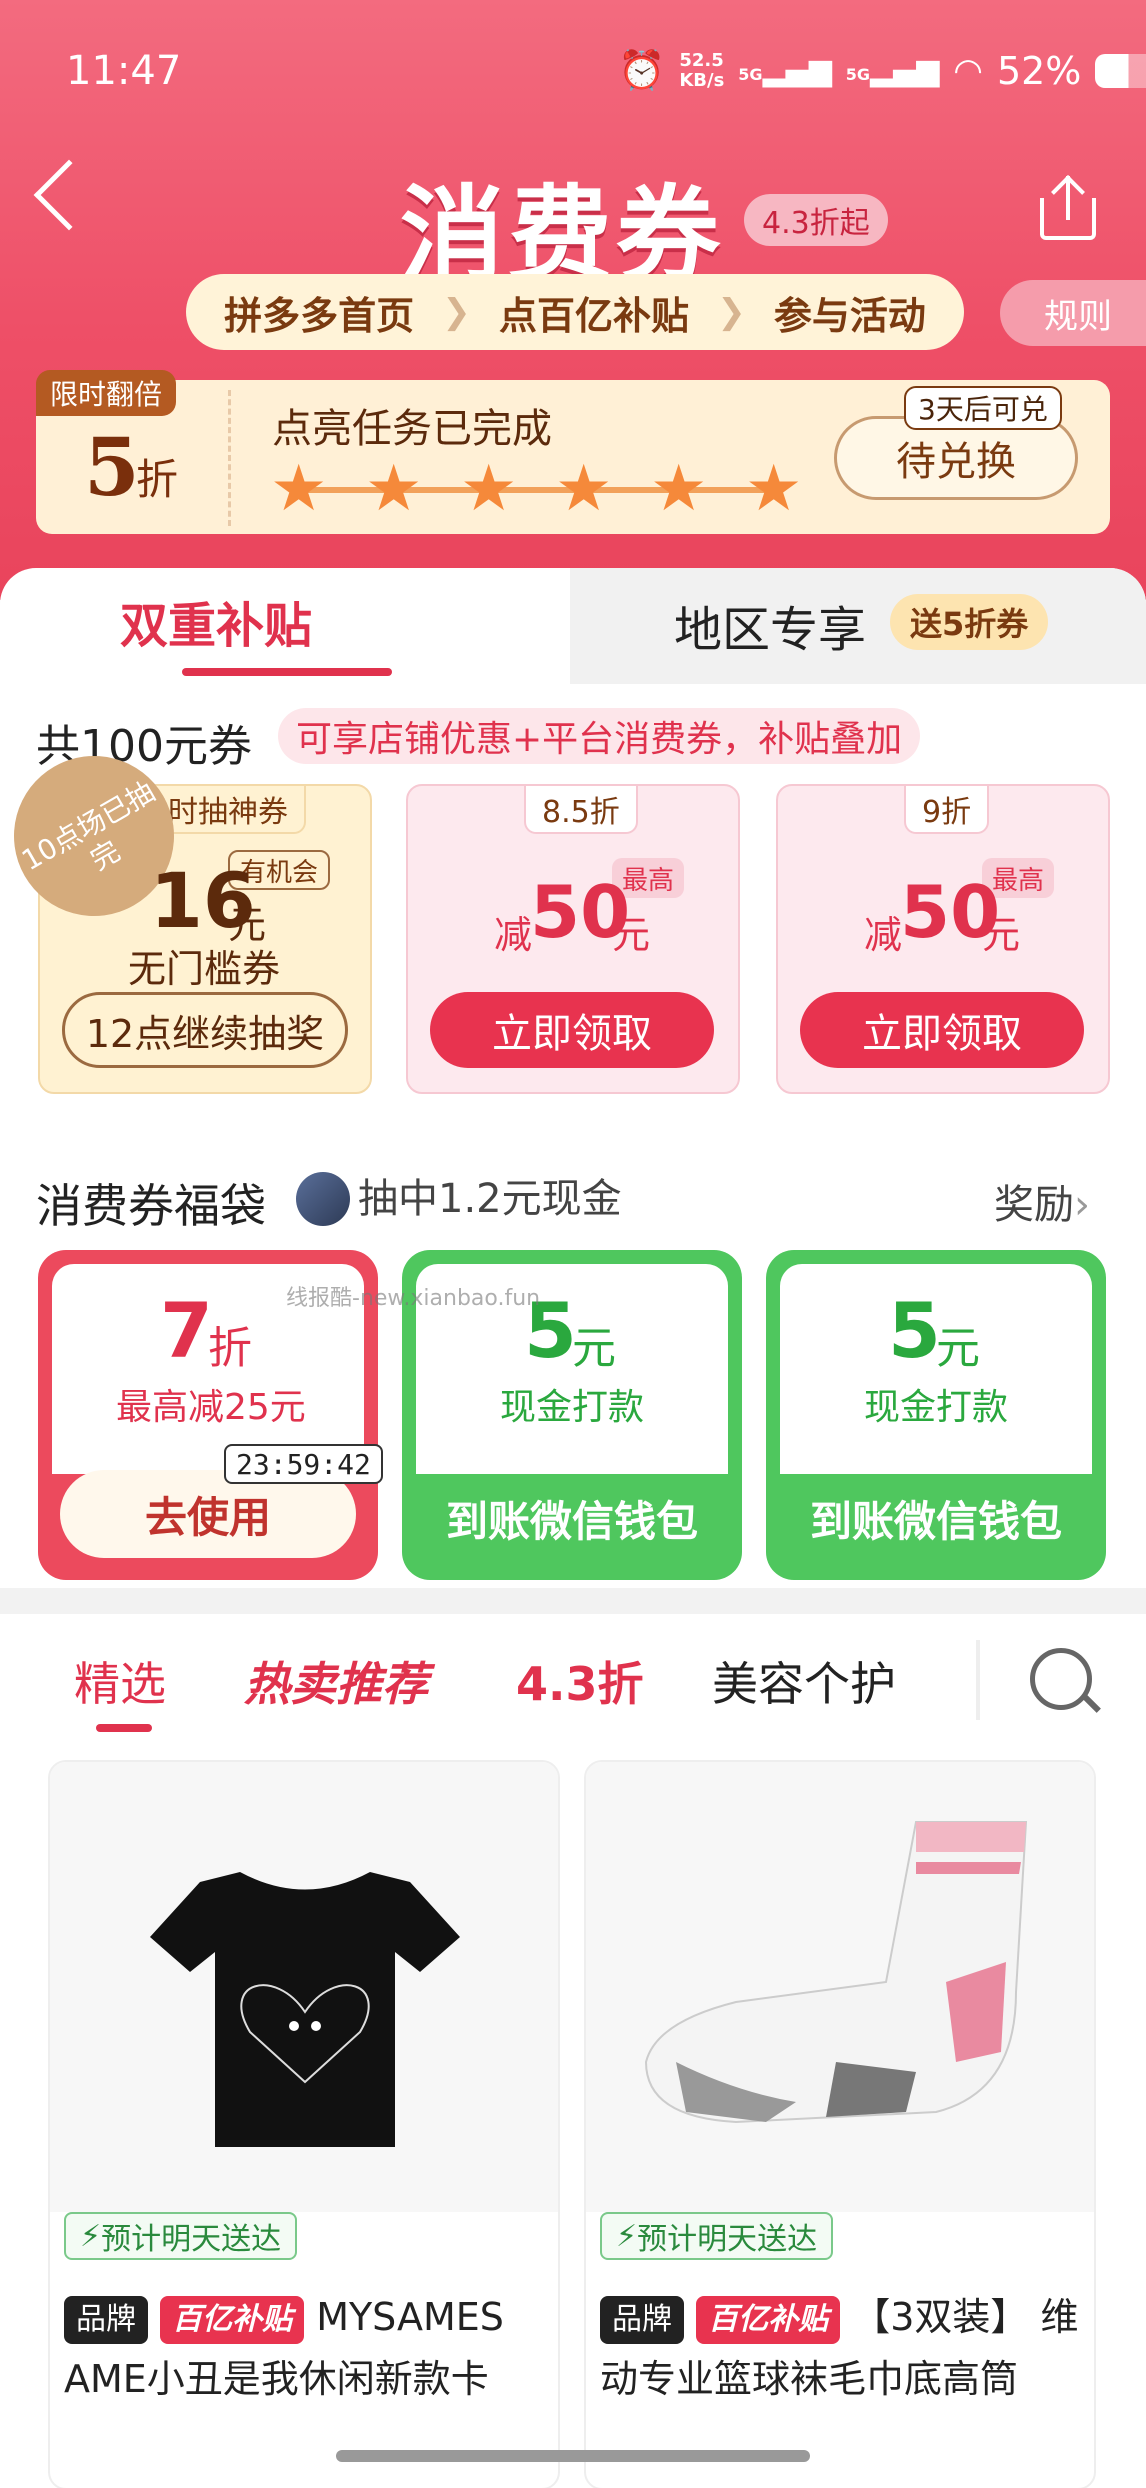 This screenshot has height=2488, width=1146. I want to click on status-time: 11:47, so click(124, 71).